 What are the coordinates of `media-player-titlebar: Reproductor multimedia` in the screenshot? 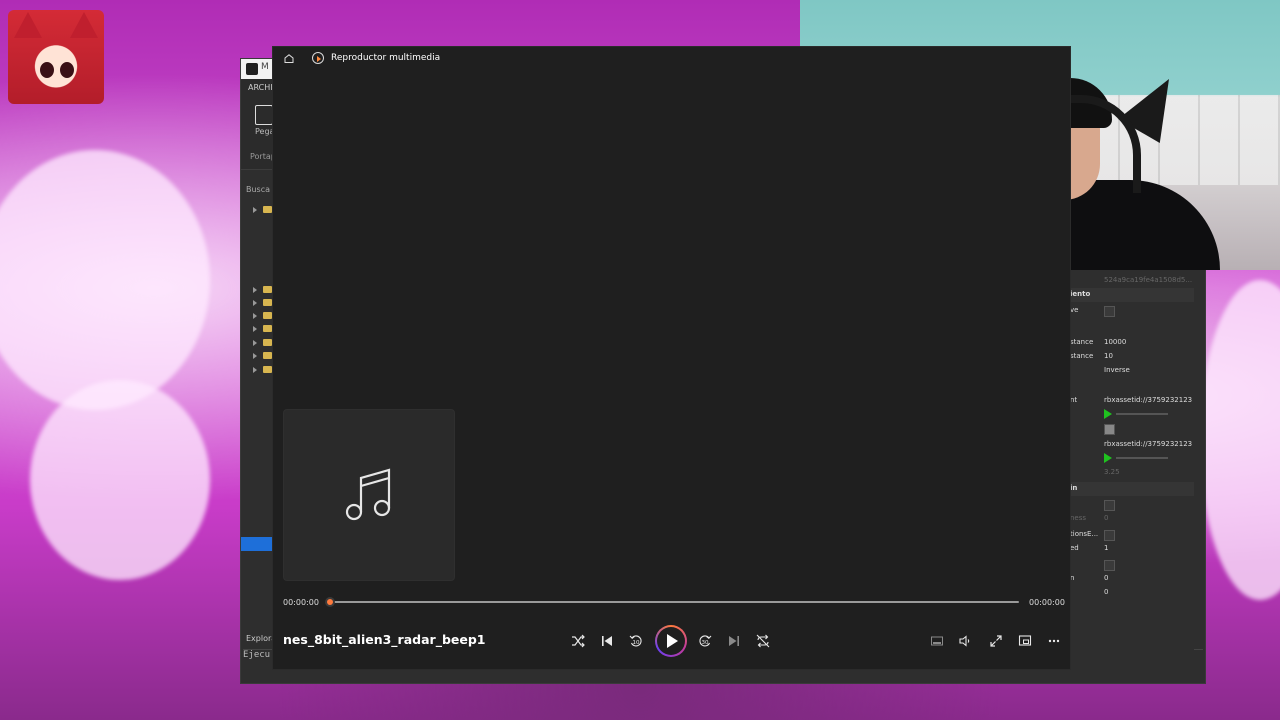 It's located at (671, 59).